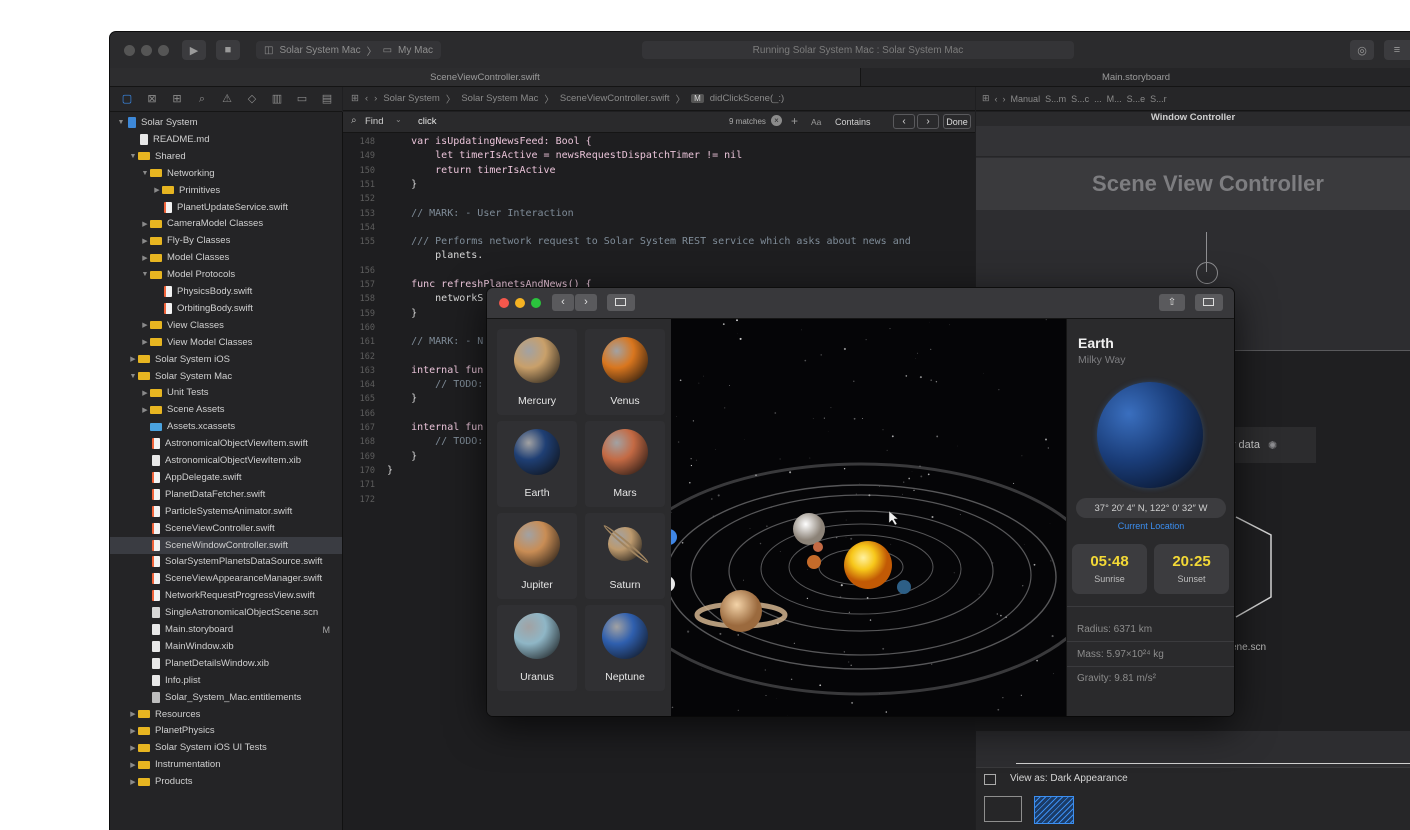 This screenshot has width=1410, height=830. I want to click on related-items-icon: ⊞, so click(986, 98).